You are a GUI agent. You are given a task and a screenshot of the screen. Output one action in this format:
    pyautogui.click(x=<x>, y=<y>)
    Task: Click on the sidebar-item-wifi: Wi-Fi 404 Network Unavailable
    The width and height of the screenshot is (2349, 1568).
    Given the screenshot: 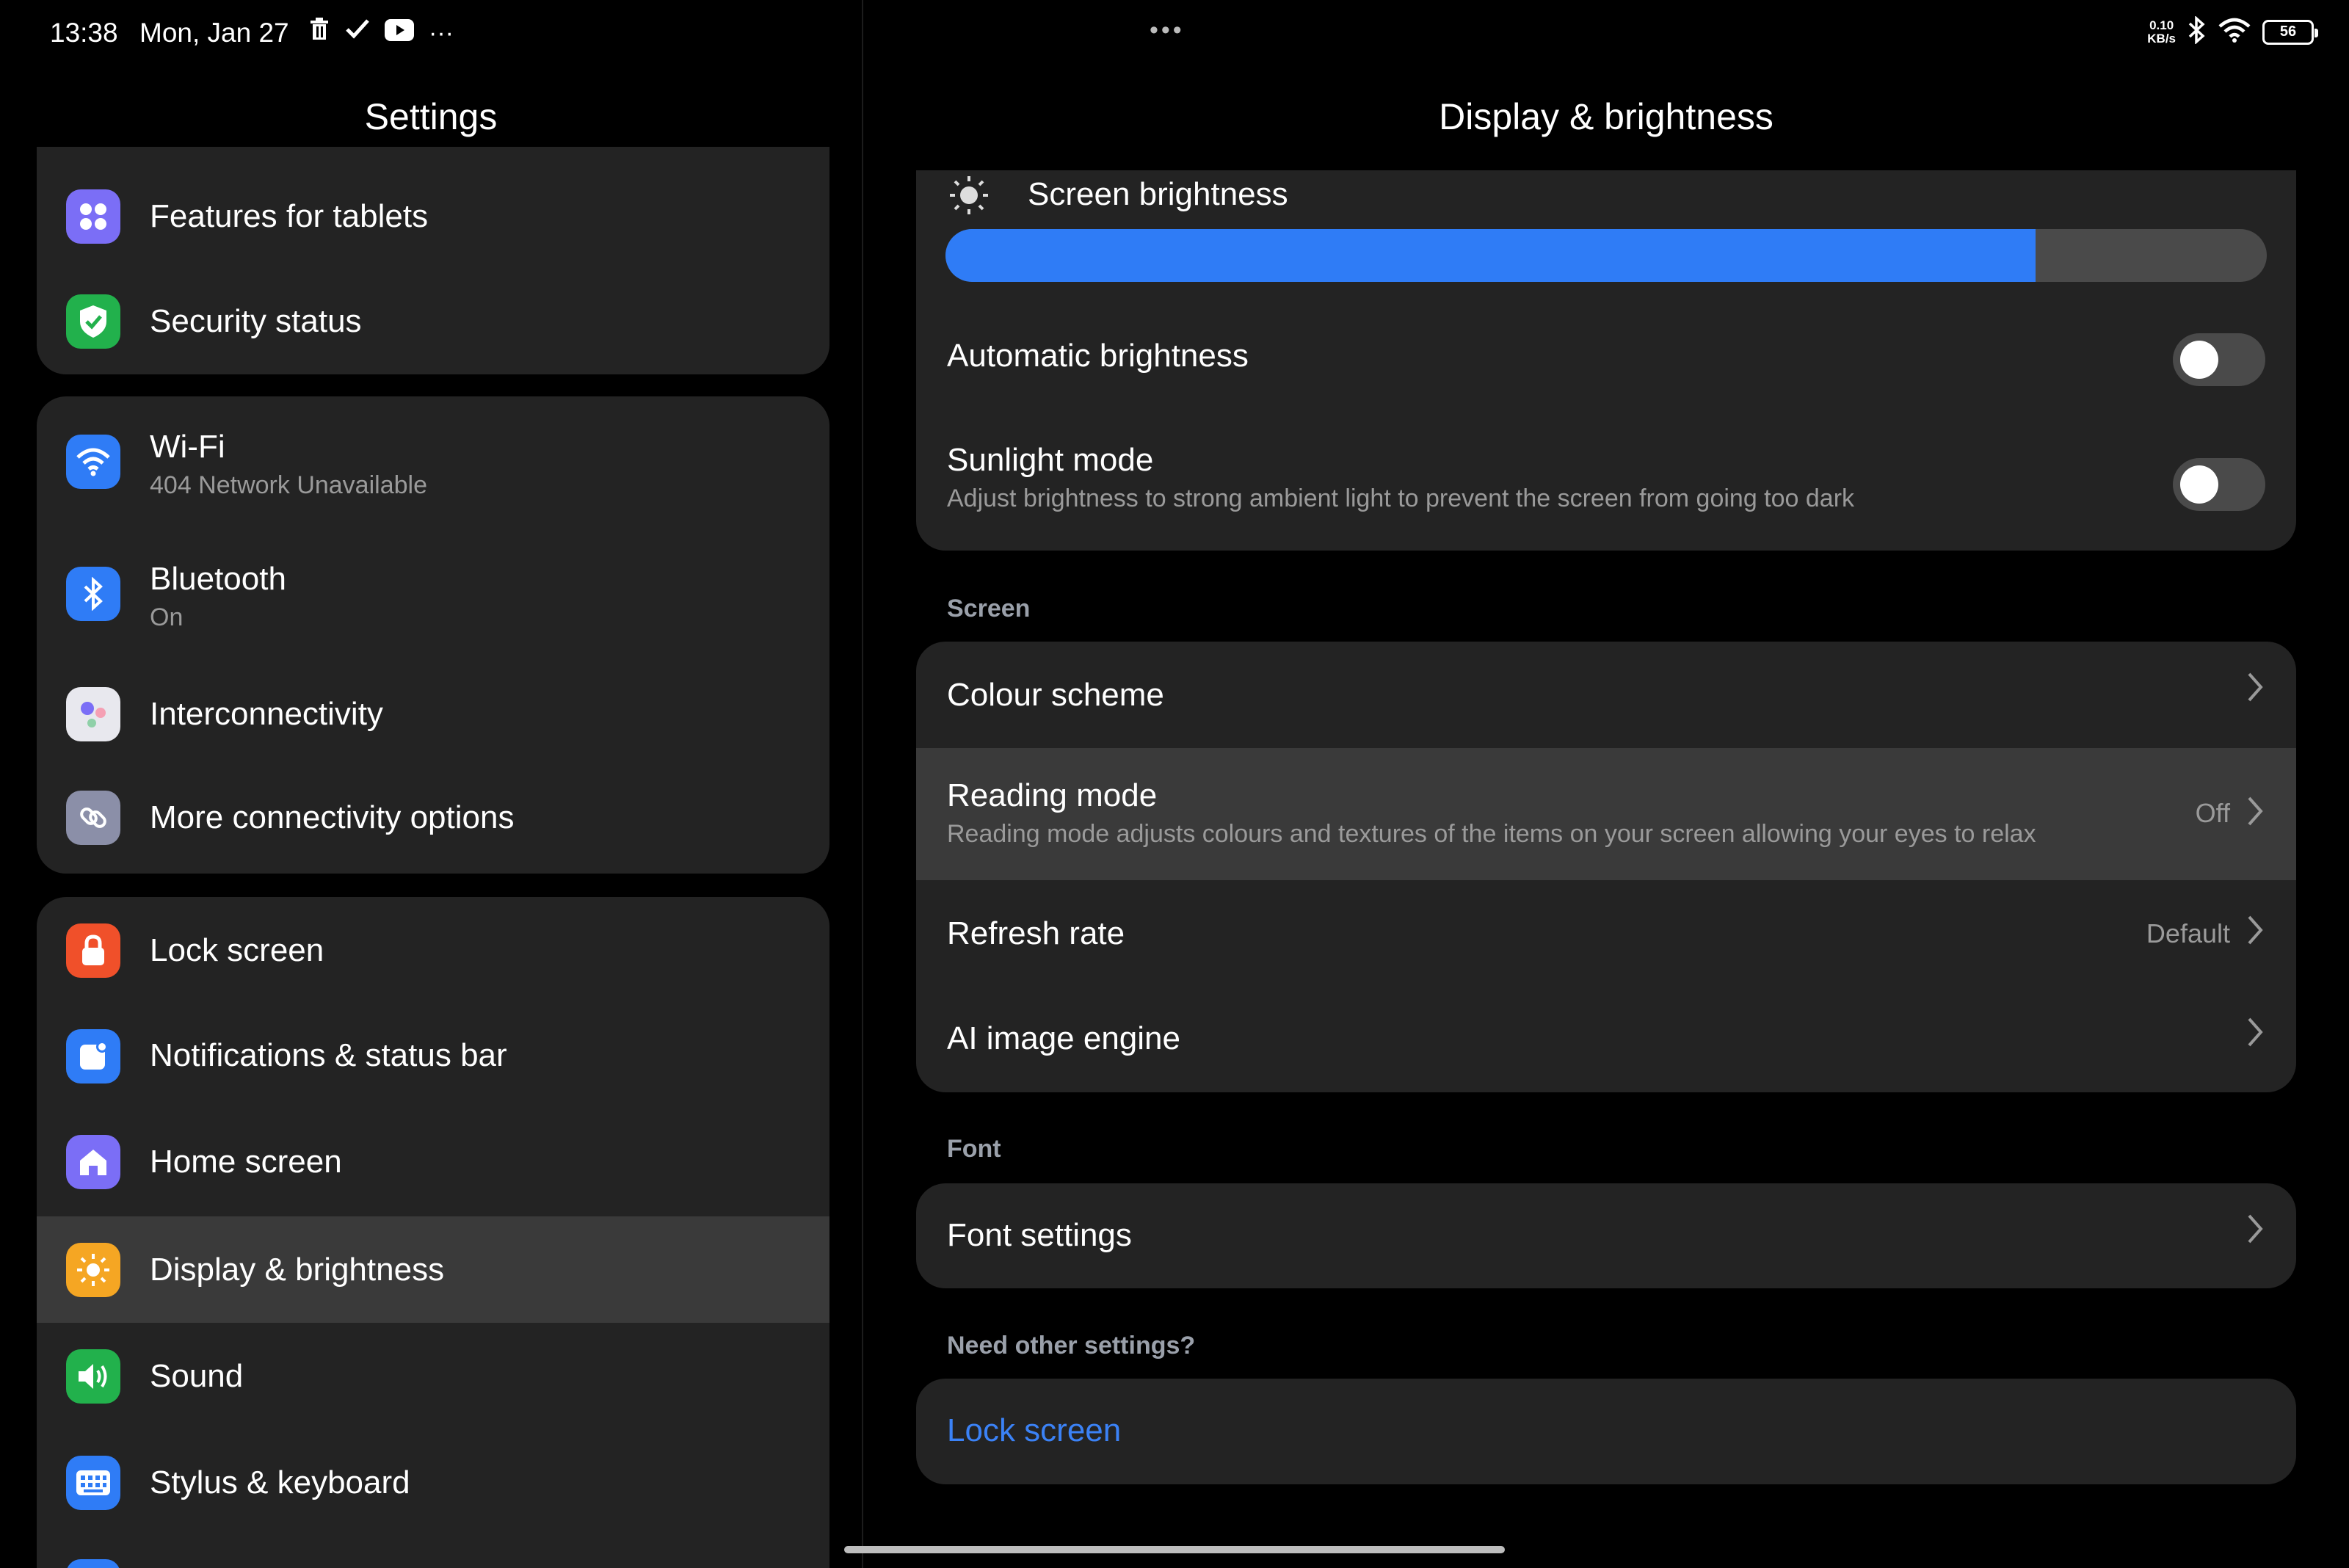 What is the action you would take?
    pyautogui.click(x=433, y=462)
    